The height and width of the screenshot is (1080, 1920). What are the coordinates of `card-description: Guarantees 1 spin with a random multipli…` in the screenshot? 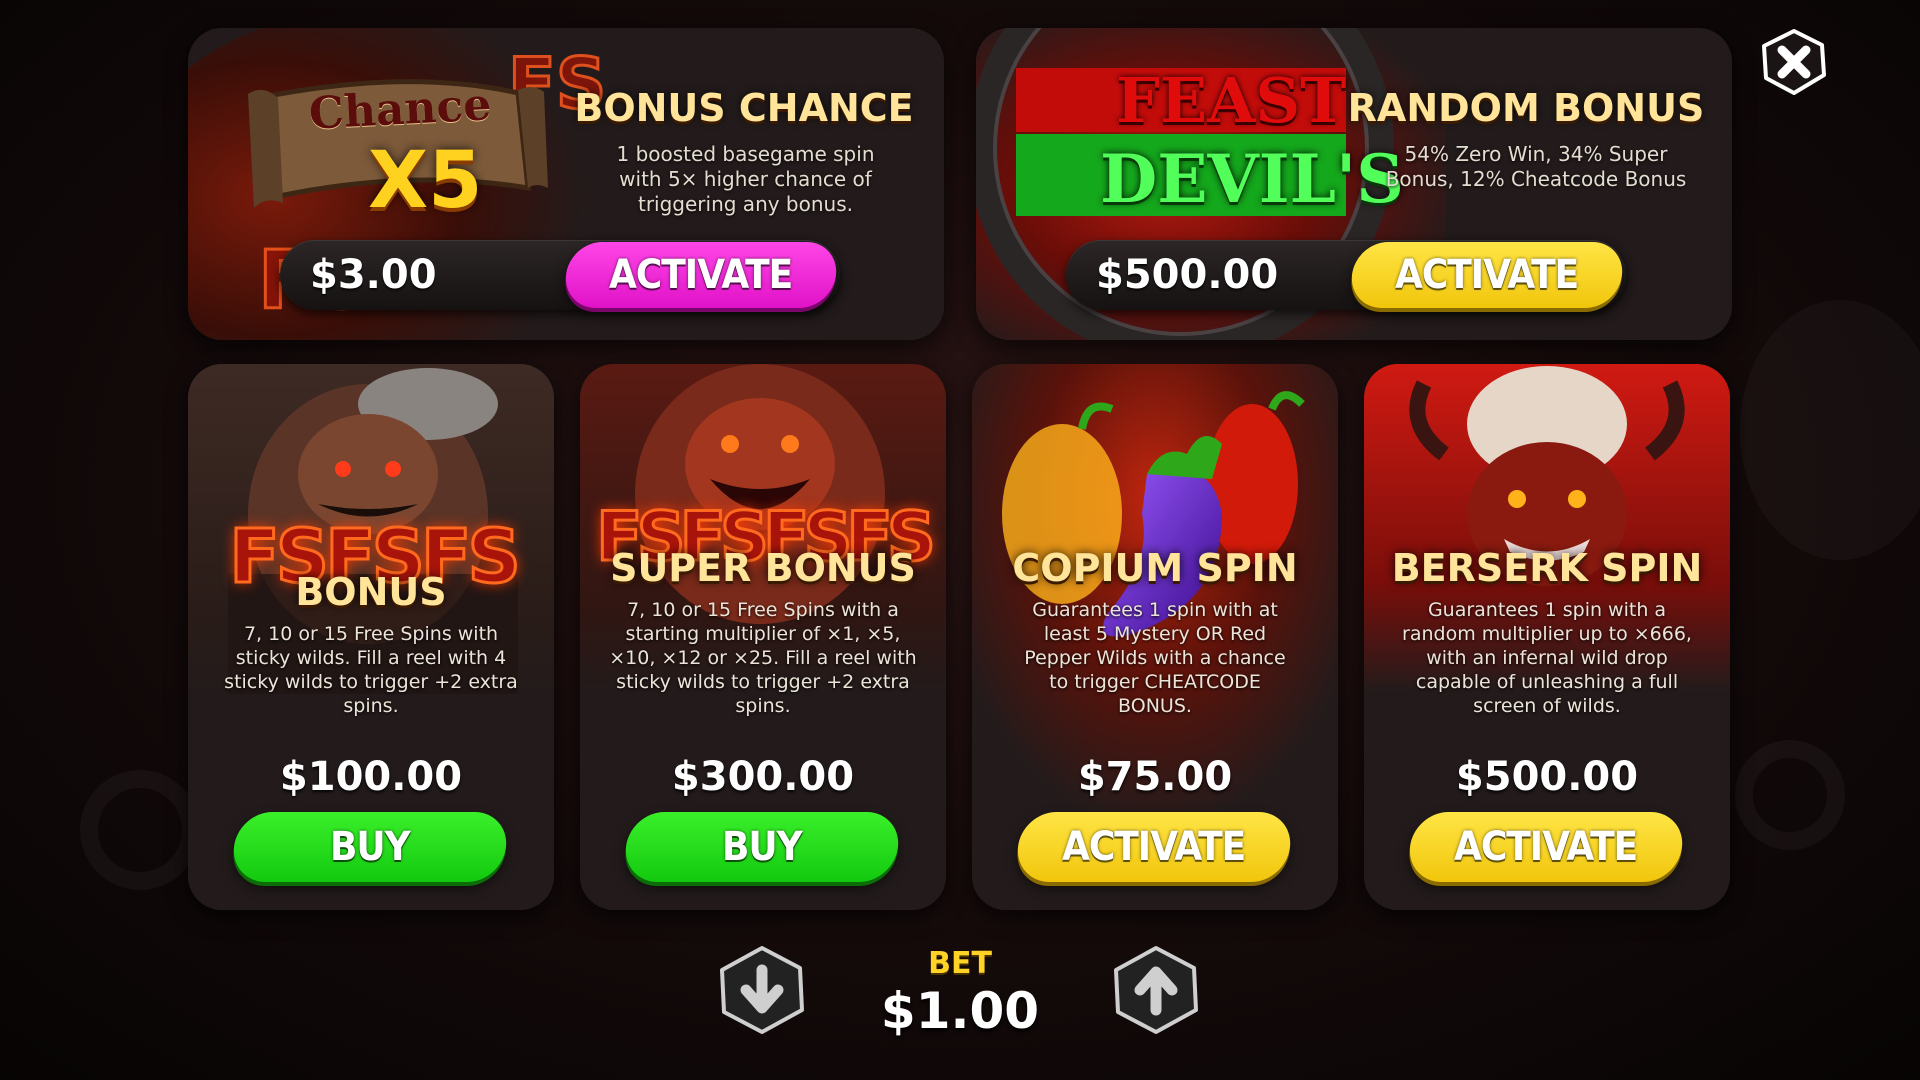 It's located at (1547, 658).